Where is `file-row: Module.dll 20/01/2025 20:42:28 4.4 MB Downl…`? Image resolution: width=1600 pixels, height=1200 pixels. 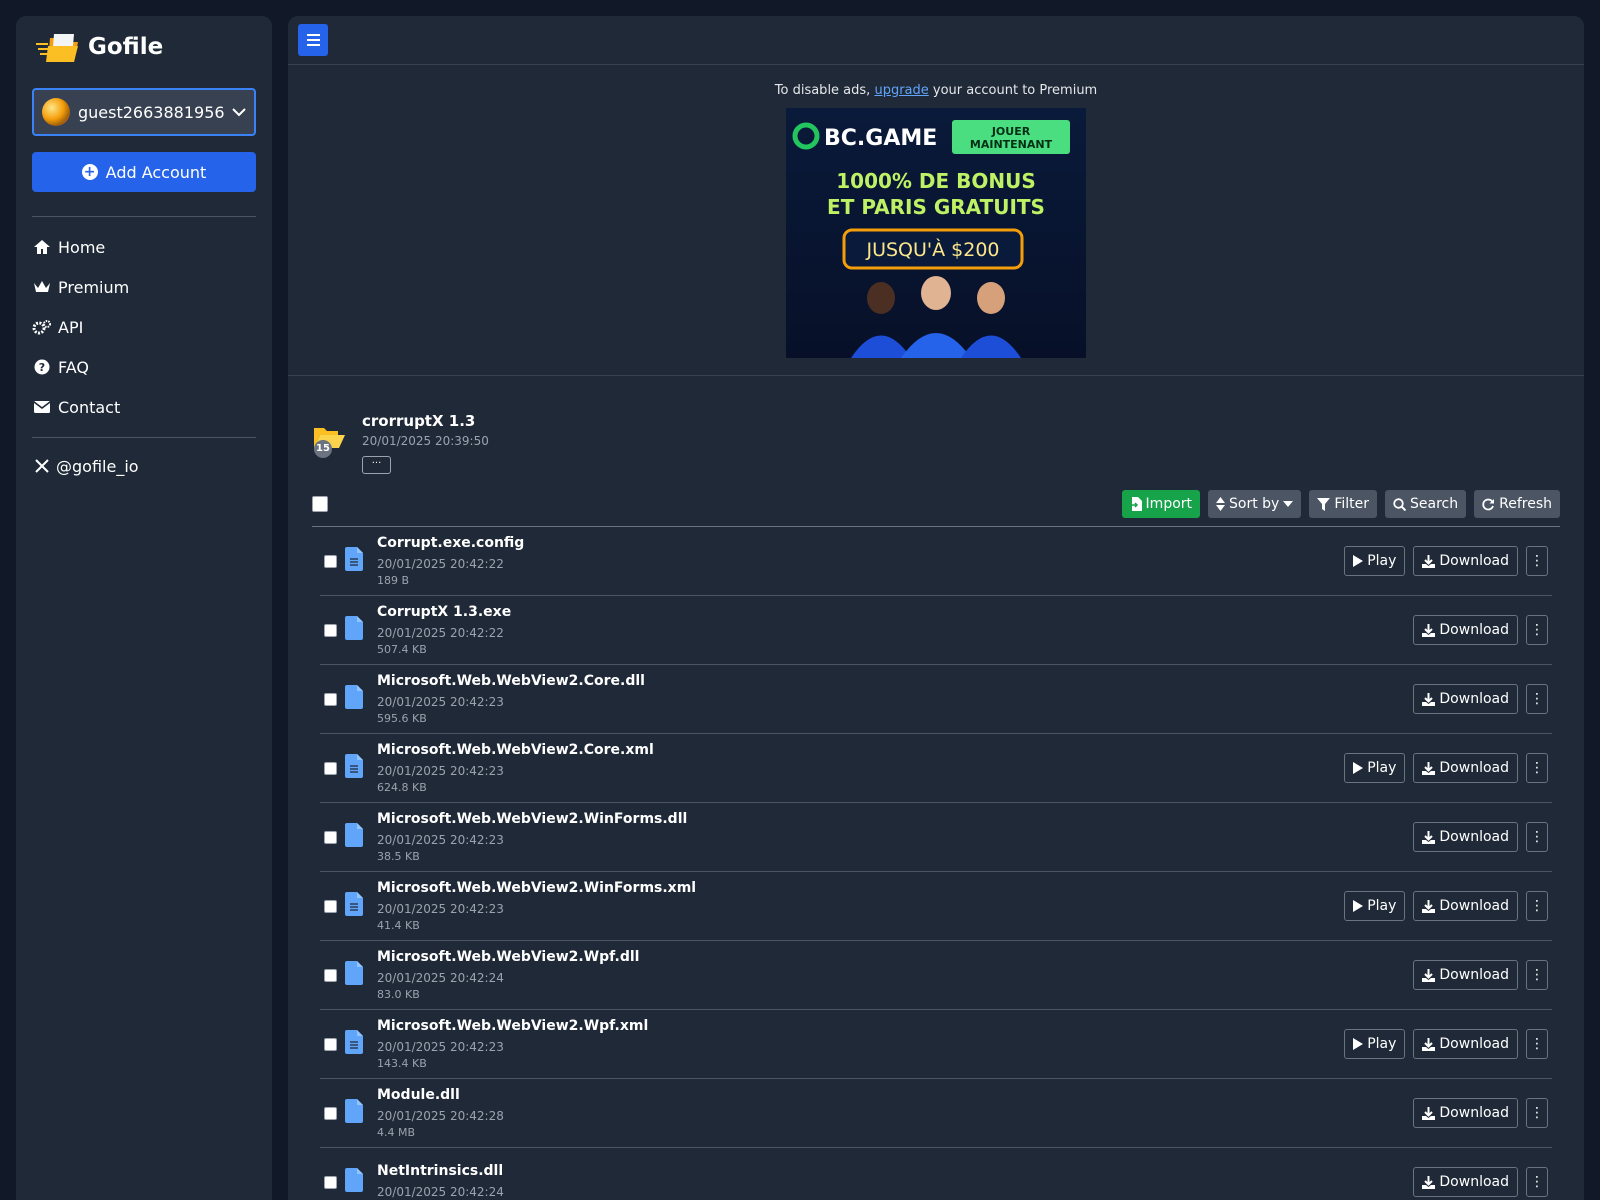
file-row: Module.dll 20/01/2025 20:42:28 4.4 MB Downl… is located at coordinates (936, 1113).